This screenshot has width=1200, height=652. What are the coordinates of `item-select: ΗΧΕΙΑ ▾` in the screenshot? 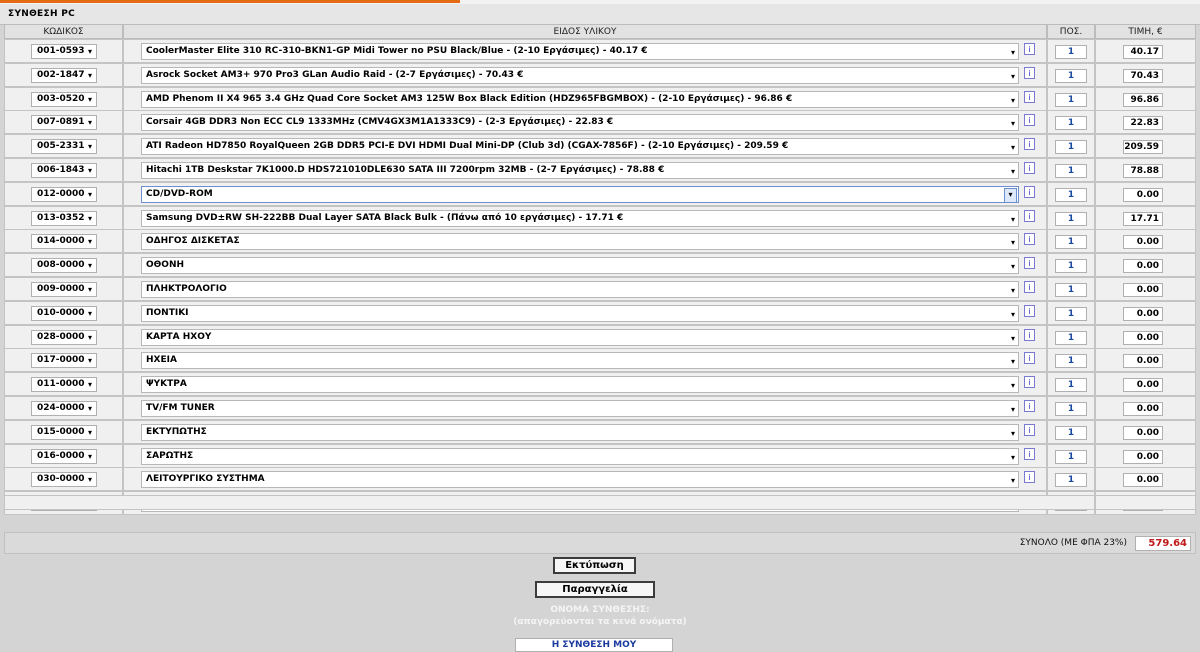 It's located at (580, 361).